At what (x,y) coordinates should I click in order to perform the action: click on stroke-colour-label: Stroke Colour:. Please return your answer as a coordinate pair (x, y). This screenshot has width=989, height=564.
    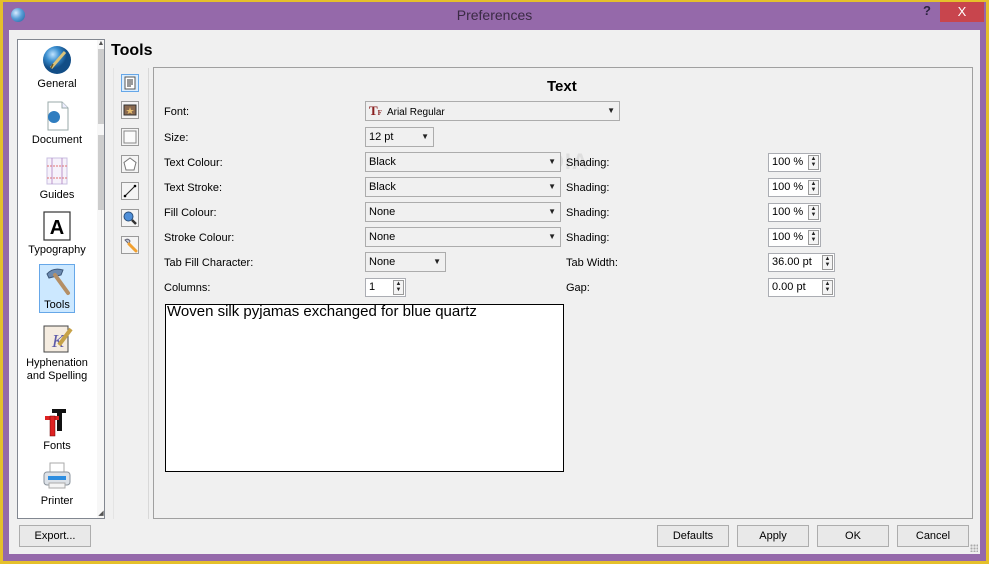
    Looking at the image, I should click on (199, 238).